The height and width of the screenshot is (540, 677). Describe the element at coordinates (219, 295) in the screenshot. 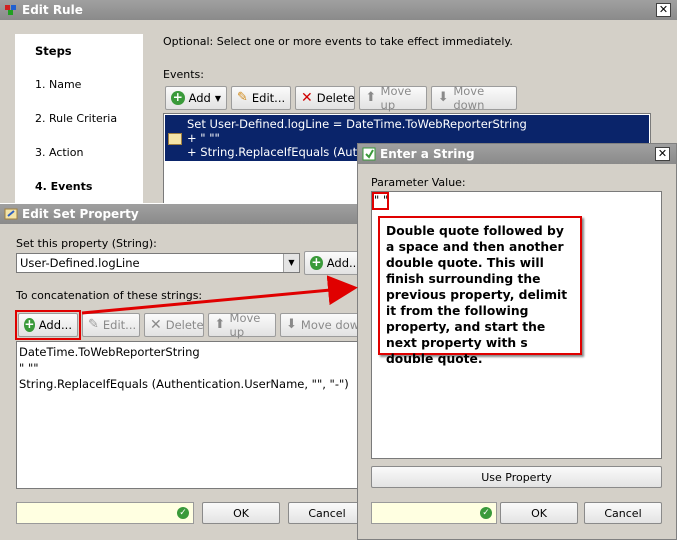

I see `annotation-arrow` at that location.